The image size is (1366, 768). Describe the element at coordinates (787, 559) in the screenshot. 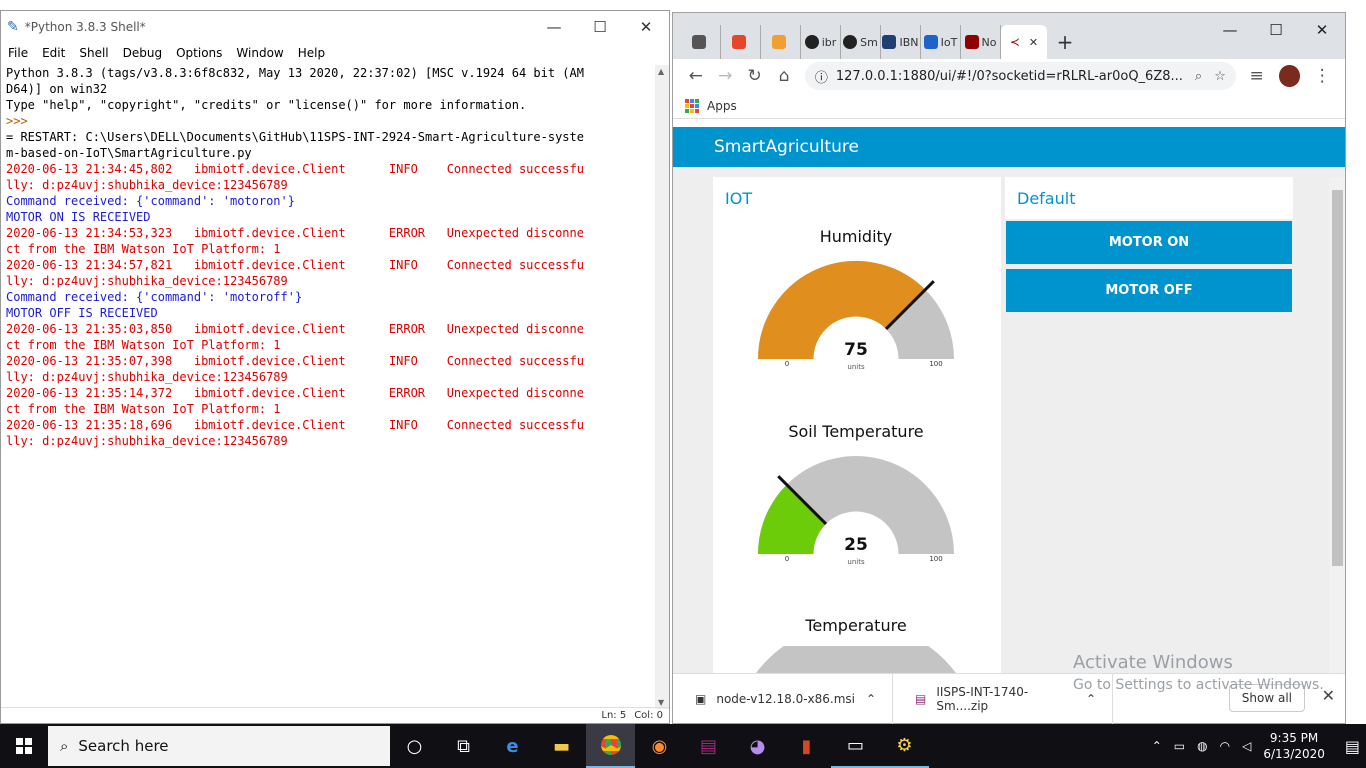

I see `gauge-min: 0` at that location.